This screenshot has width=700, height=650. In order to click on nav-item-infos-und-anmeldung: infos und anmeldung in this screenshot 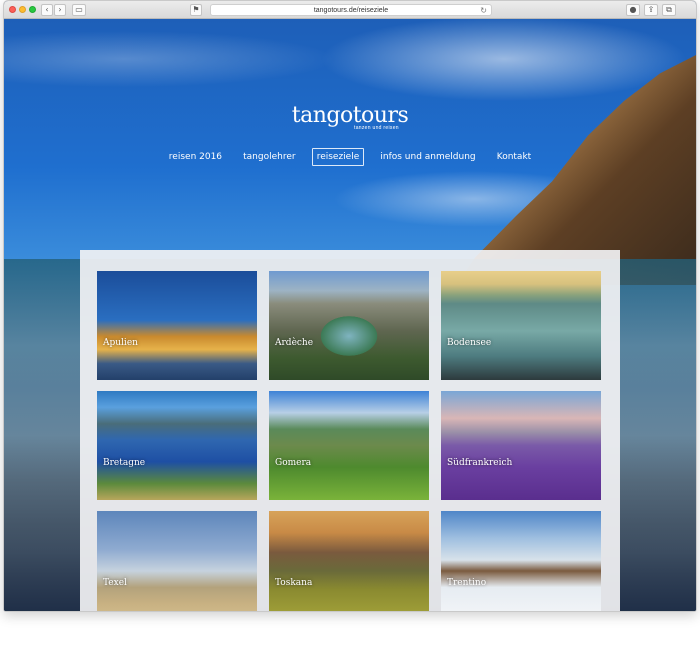, I will do `click(427, 157)`.